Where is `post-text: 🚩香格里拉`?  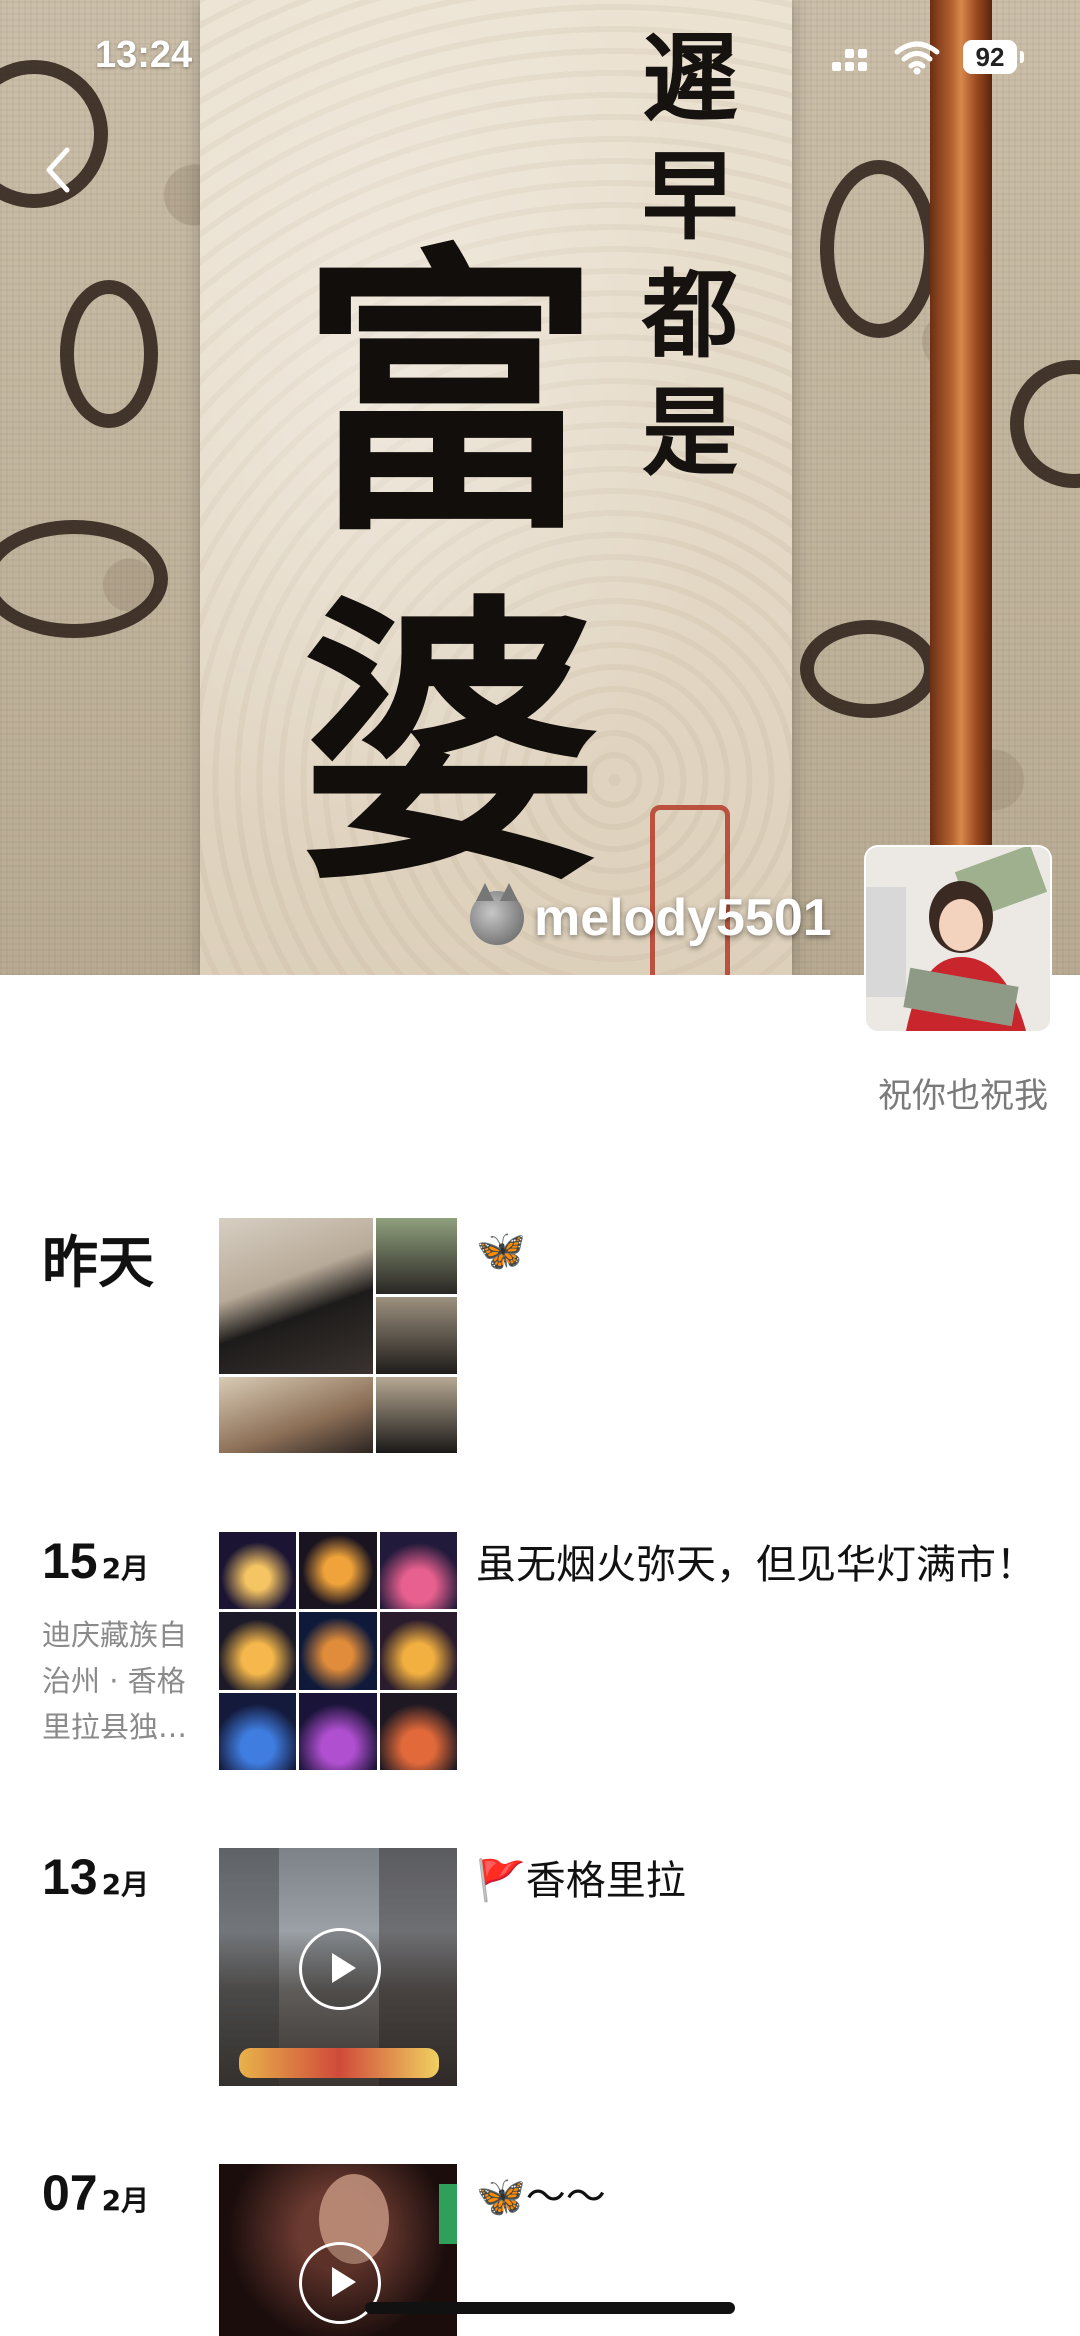
post-text: 🚩香格里拉 is located at coordinates (581, 1881).